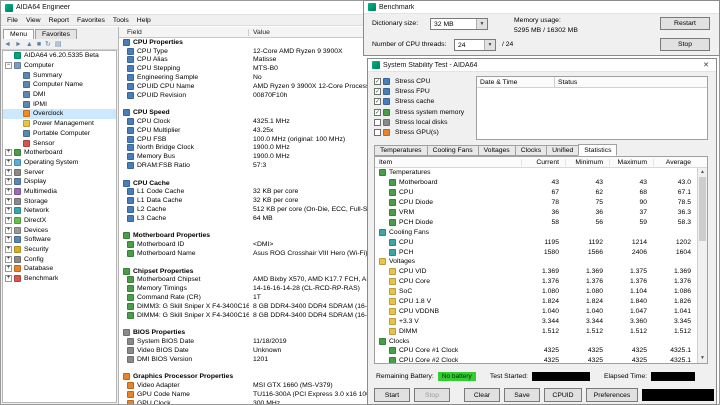 The image size is (720, 405). Describe the element at coordinates (59, 114) in the screenshot. I see `sidebar-item-overclock: Overclock` at that location.